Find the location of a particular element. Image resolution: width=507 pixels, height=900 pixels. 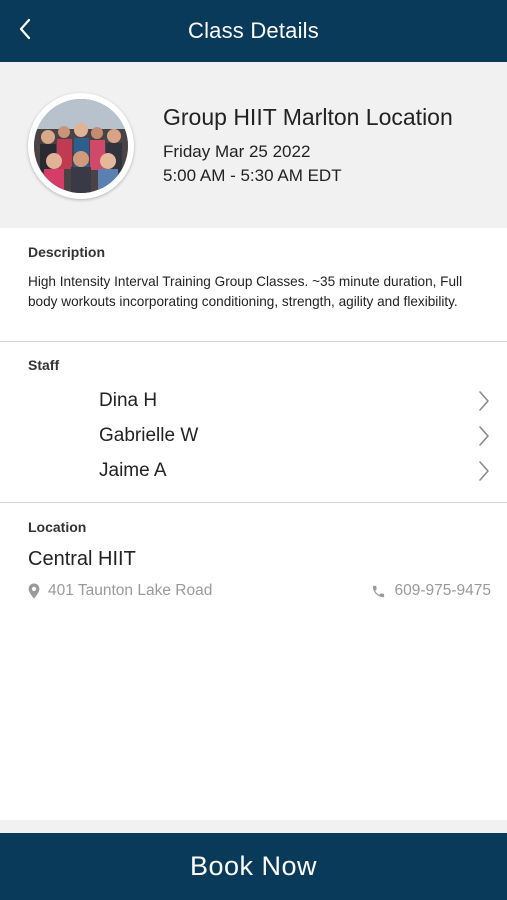

staff-name: Jaime A is located at coordinates (133, 470).